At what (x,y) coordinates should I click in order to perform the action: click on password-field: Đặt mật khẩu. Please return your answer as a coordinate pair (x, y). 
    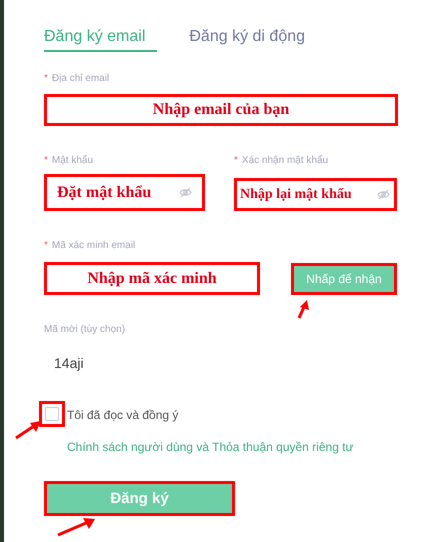
    Looking at the image, I should click on (124, 192).